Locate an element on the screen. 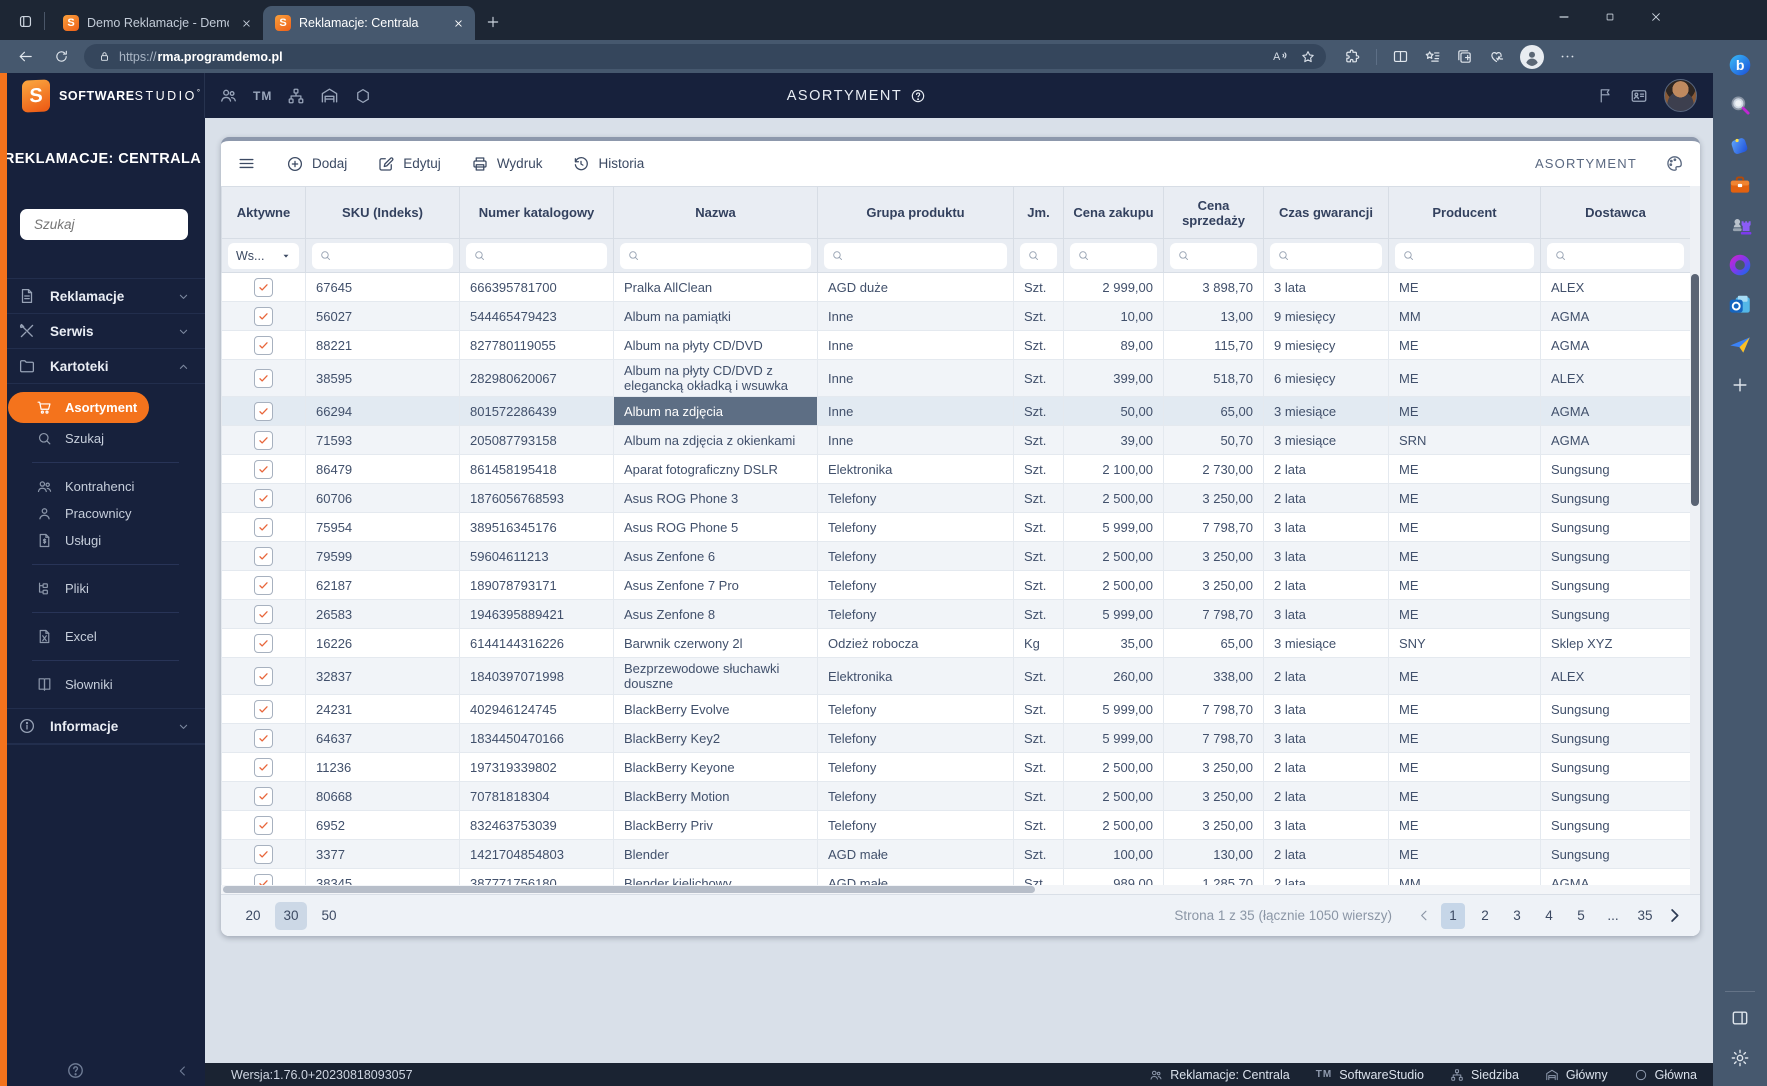 This screenshot has width=1767, height=1086. palette-icon is located at coordinates (1674, 163).